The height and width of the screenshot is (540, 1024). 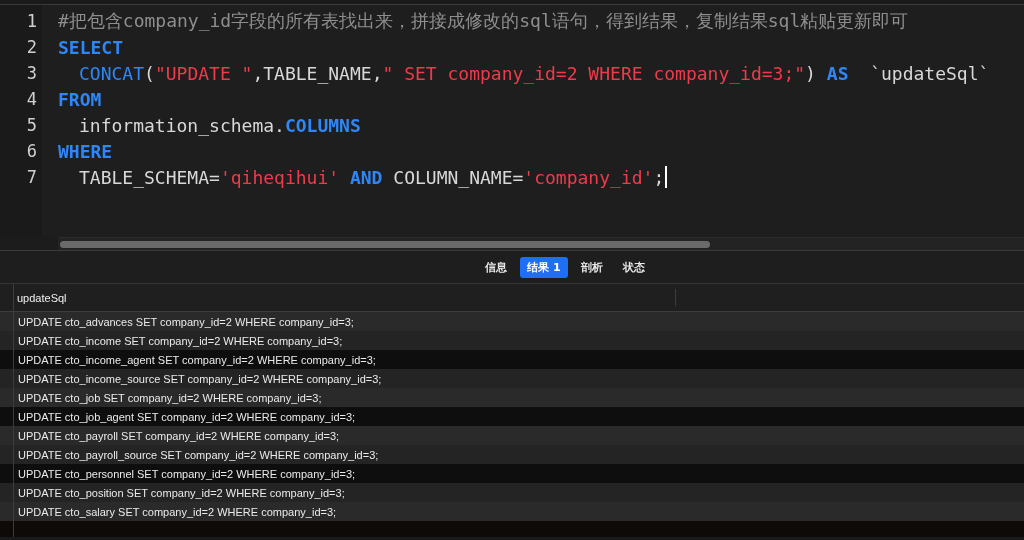 What do you see at coordinates (186, 417) in the screenshot?
I see `table-cell-text: UPDATE cto_job_agent SET company_id=2 WHERE company_id=3;` at bounding box center [186, 417].